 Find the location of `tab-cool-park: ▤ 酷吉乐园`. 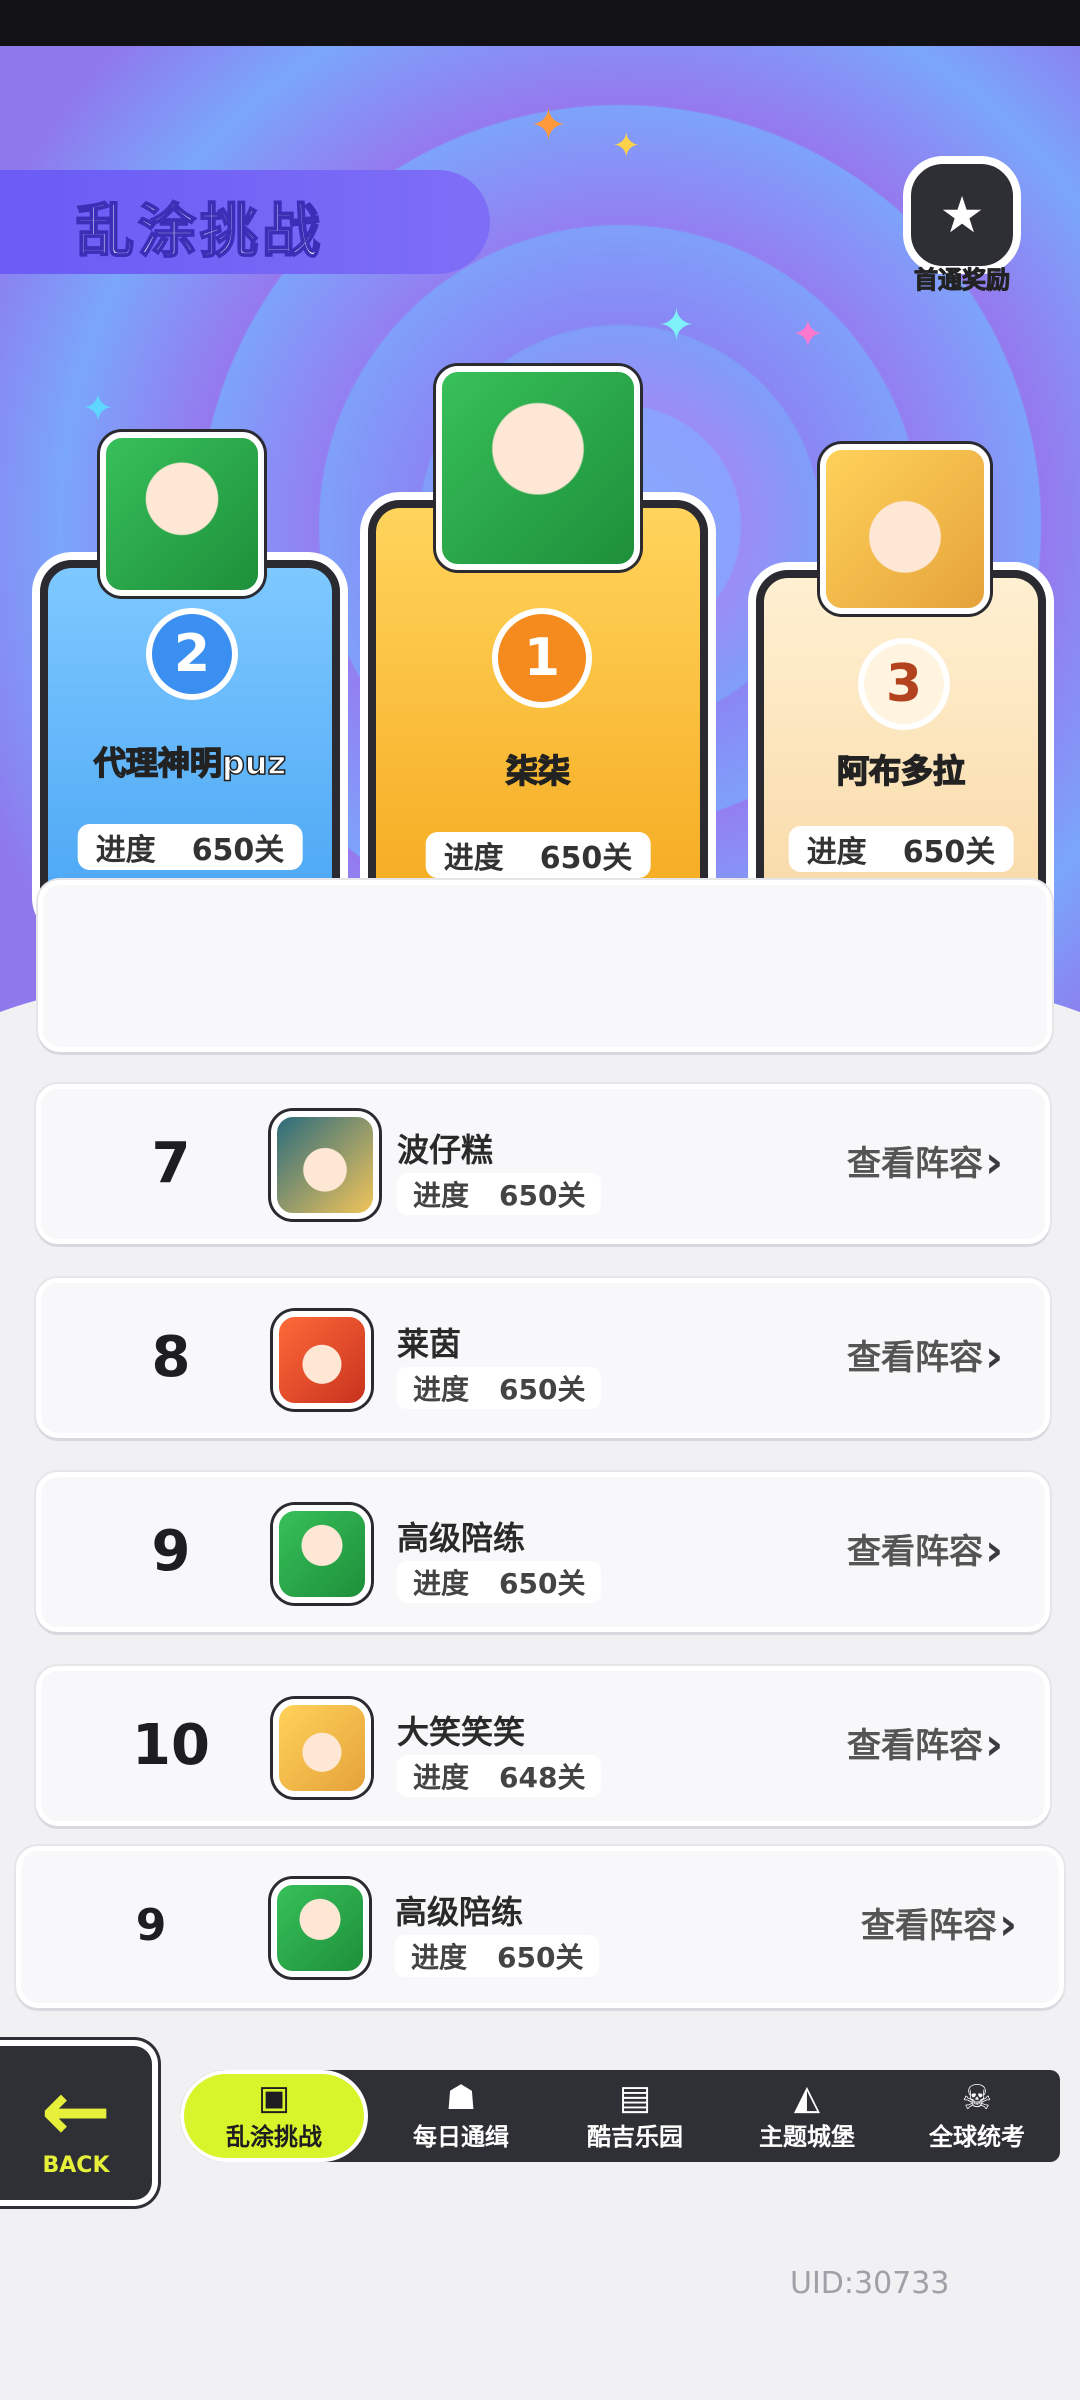

tab-cool-park: ▤ 酷吉乐园 is located at coordinates (635, 2116).